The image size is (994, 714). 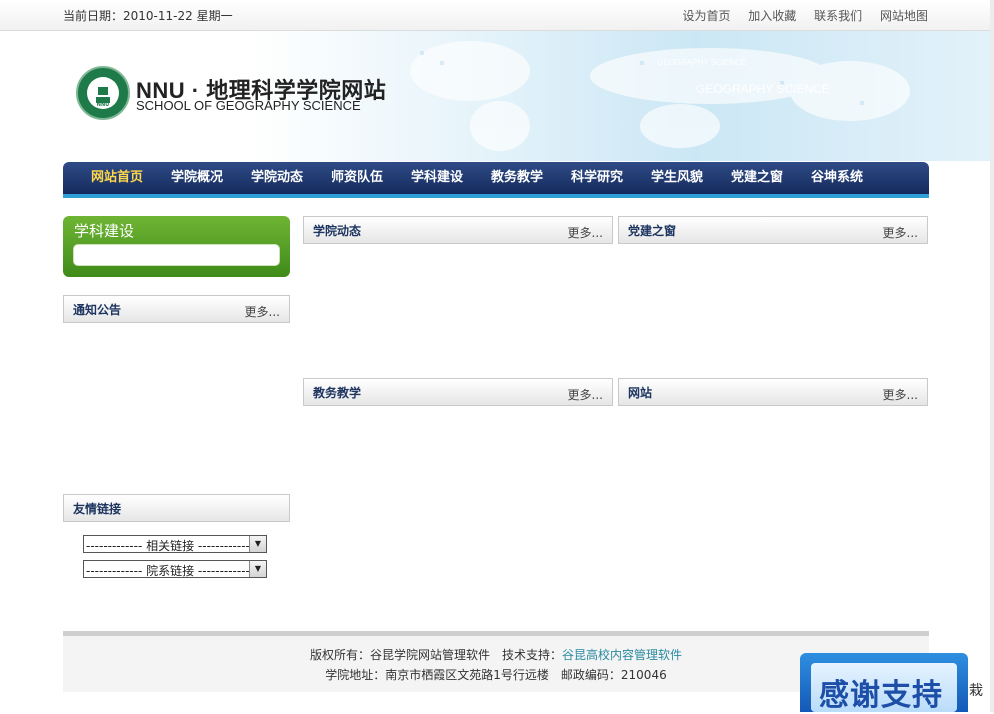 I want to click on site-map-link: 网站地图, so click(x=904, y=16).